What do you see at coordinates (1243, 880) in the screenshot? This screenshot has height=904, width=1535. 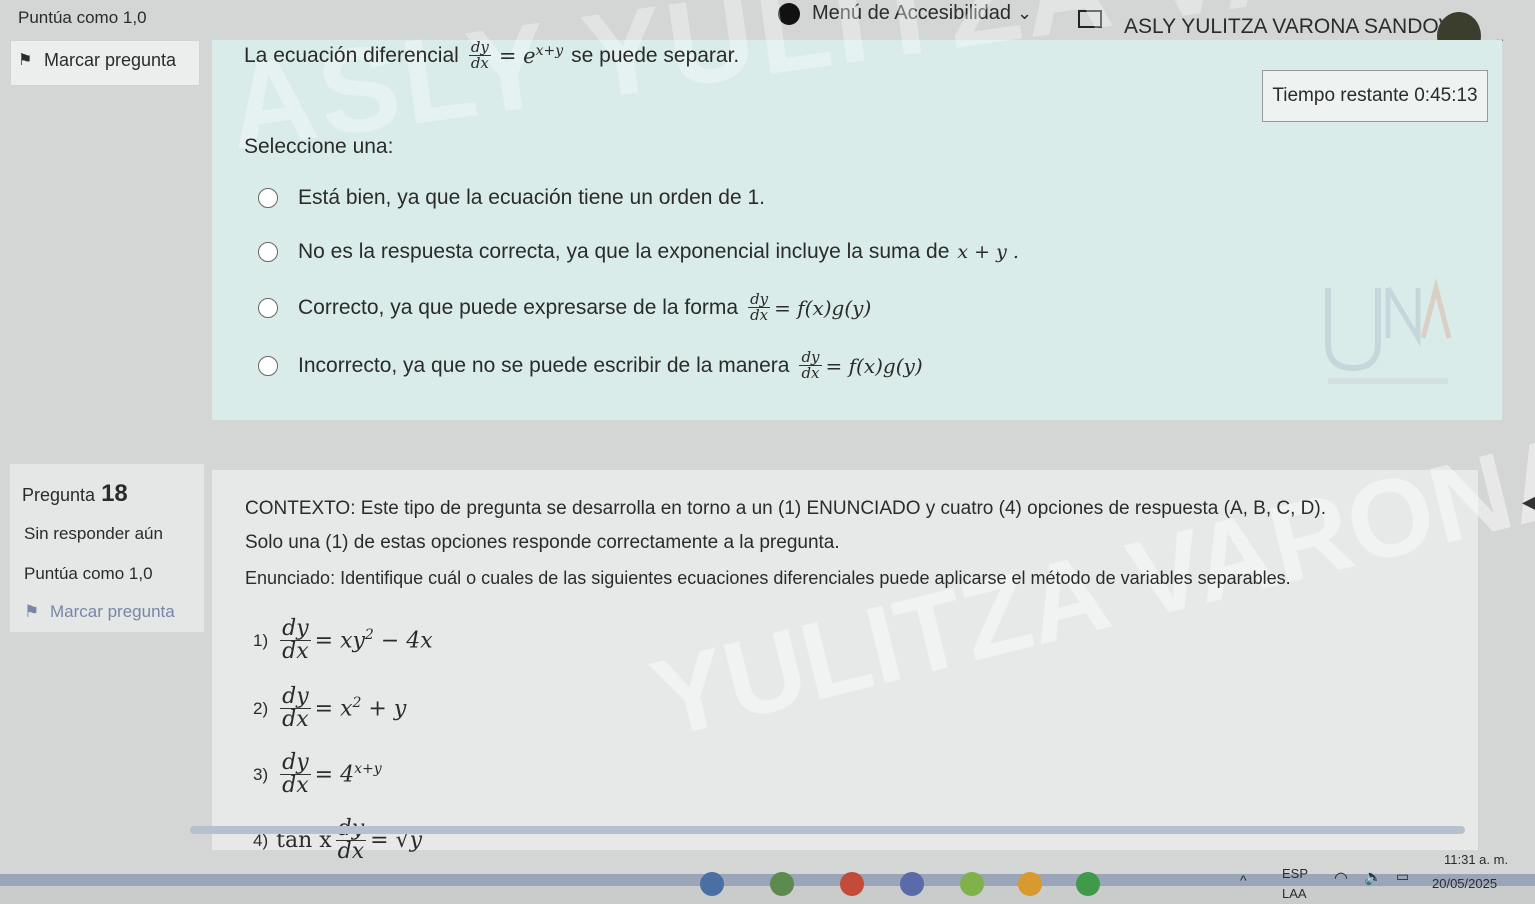 I see `tray-expand-icon: ^` at bounding box center [1243, 880].